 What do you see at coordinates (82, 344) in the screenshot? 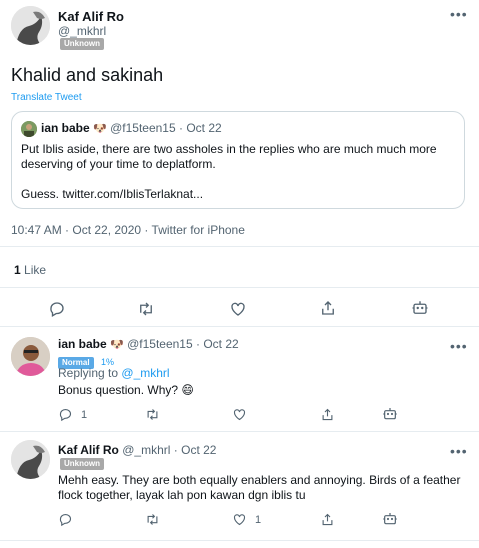
I see `author-name: ian babe` at bounding box center [82, 344].